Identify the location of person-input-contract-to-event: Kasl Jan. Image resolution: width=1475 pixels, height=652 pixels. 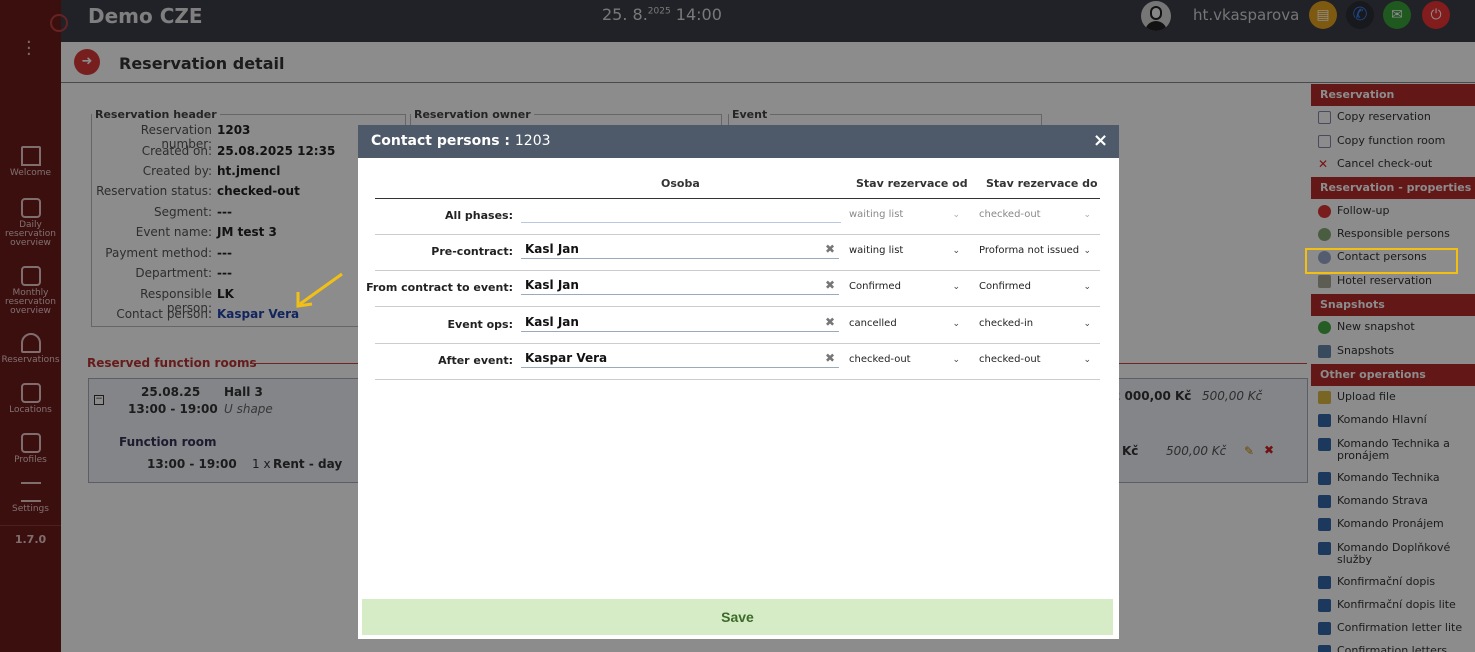
(680, 285).